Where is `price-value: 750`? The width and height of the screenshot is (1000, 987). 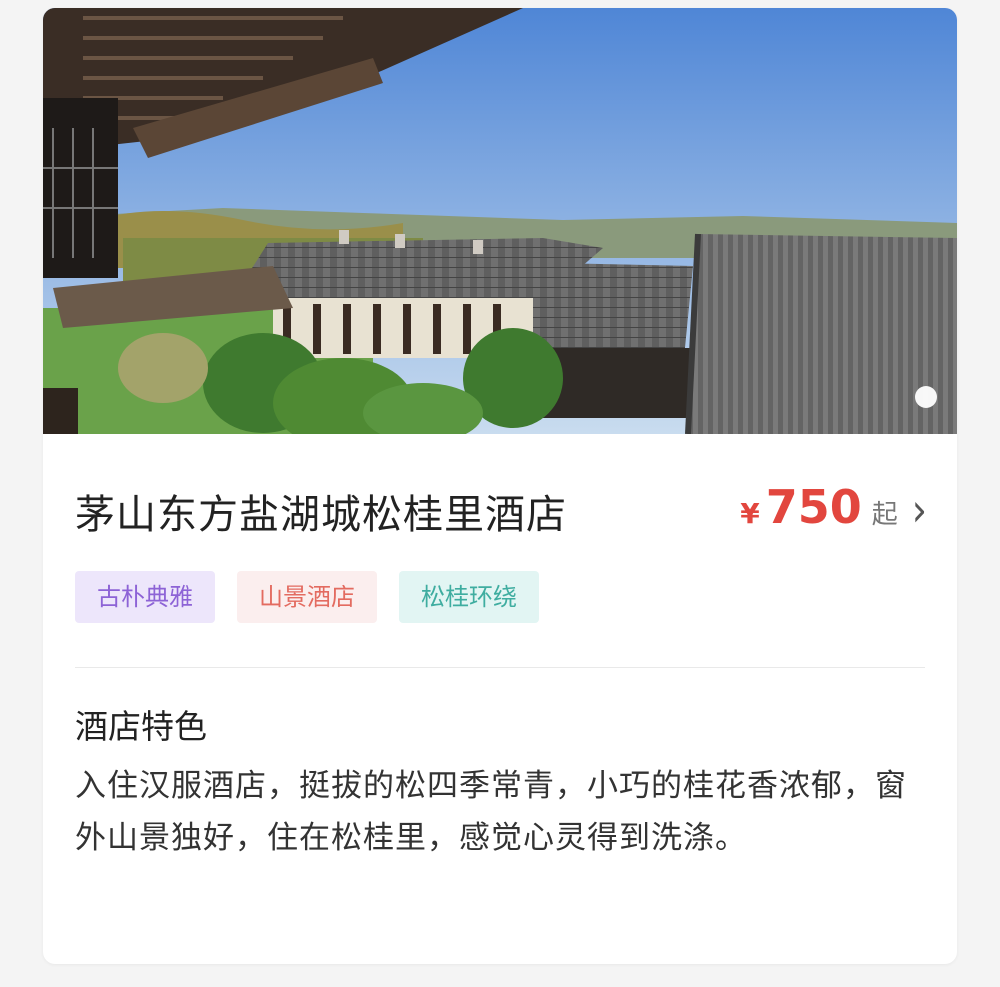
price-value: 750 is located at coordinates (813, 507).